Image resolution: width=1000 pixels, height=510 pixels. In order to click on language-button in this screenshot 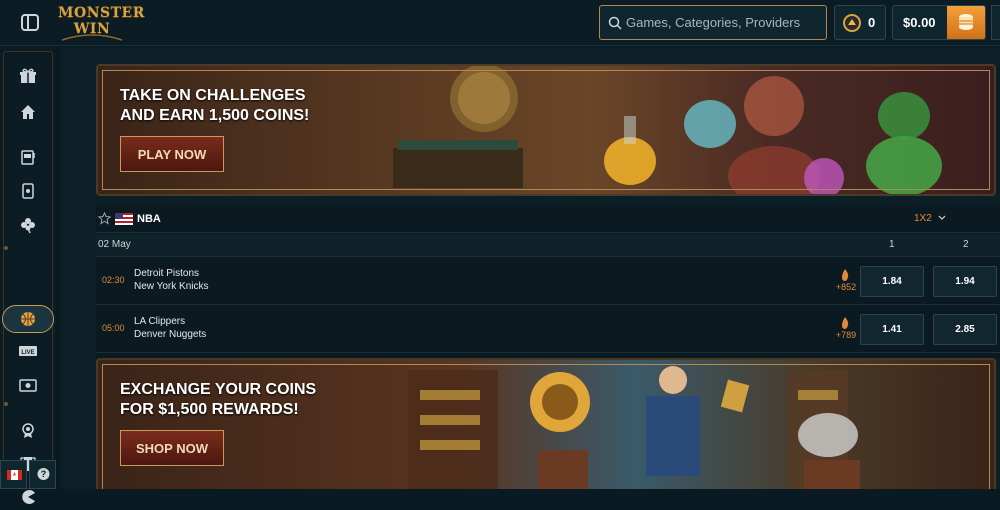, I will do `click(13, 474)`.